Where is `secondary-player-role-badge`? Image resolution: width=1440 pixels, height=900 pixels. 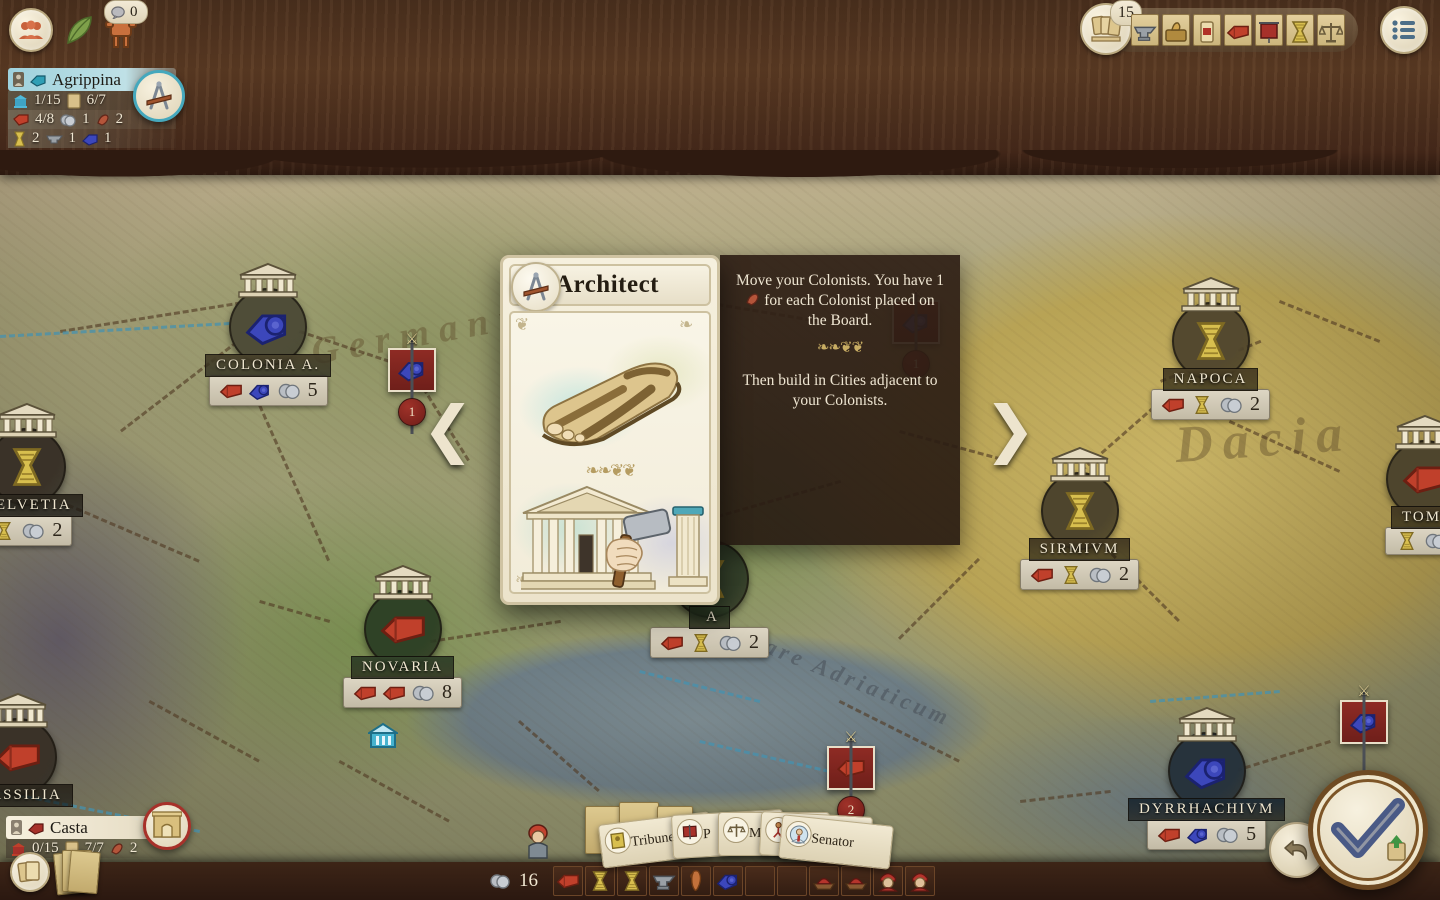
secondary-player-role-badge is located at coordinates (167, 826).